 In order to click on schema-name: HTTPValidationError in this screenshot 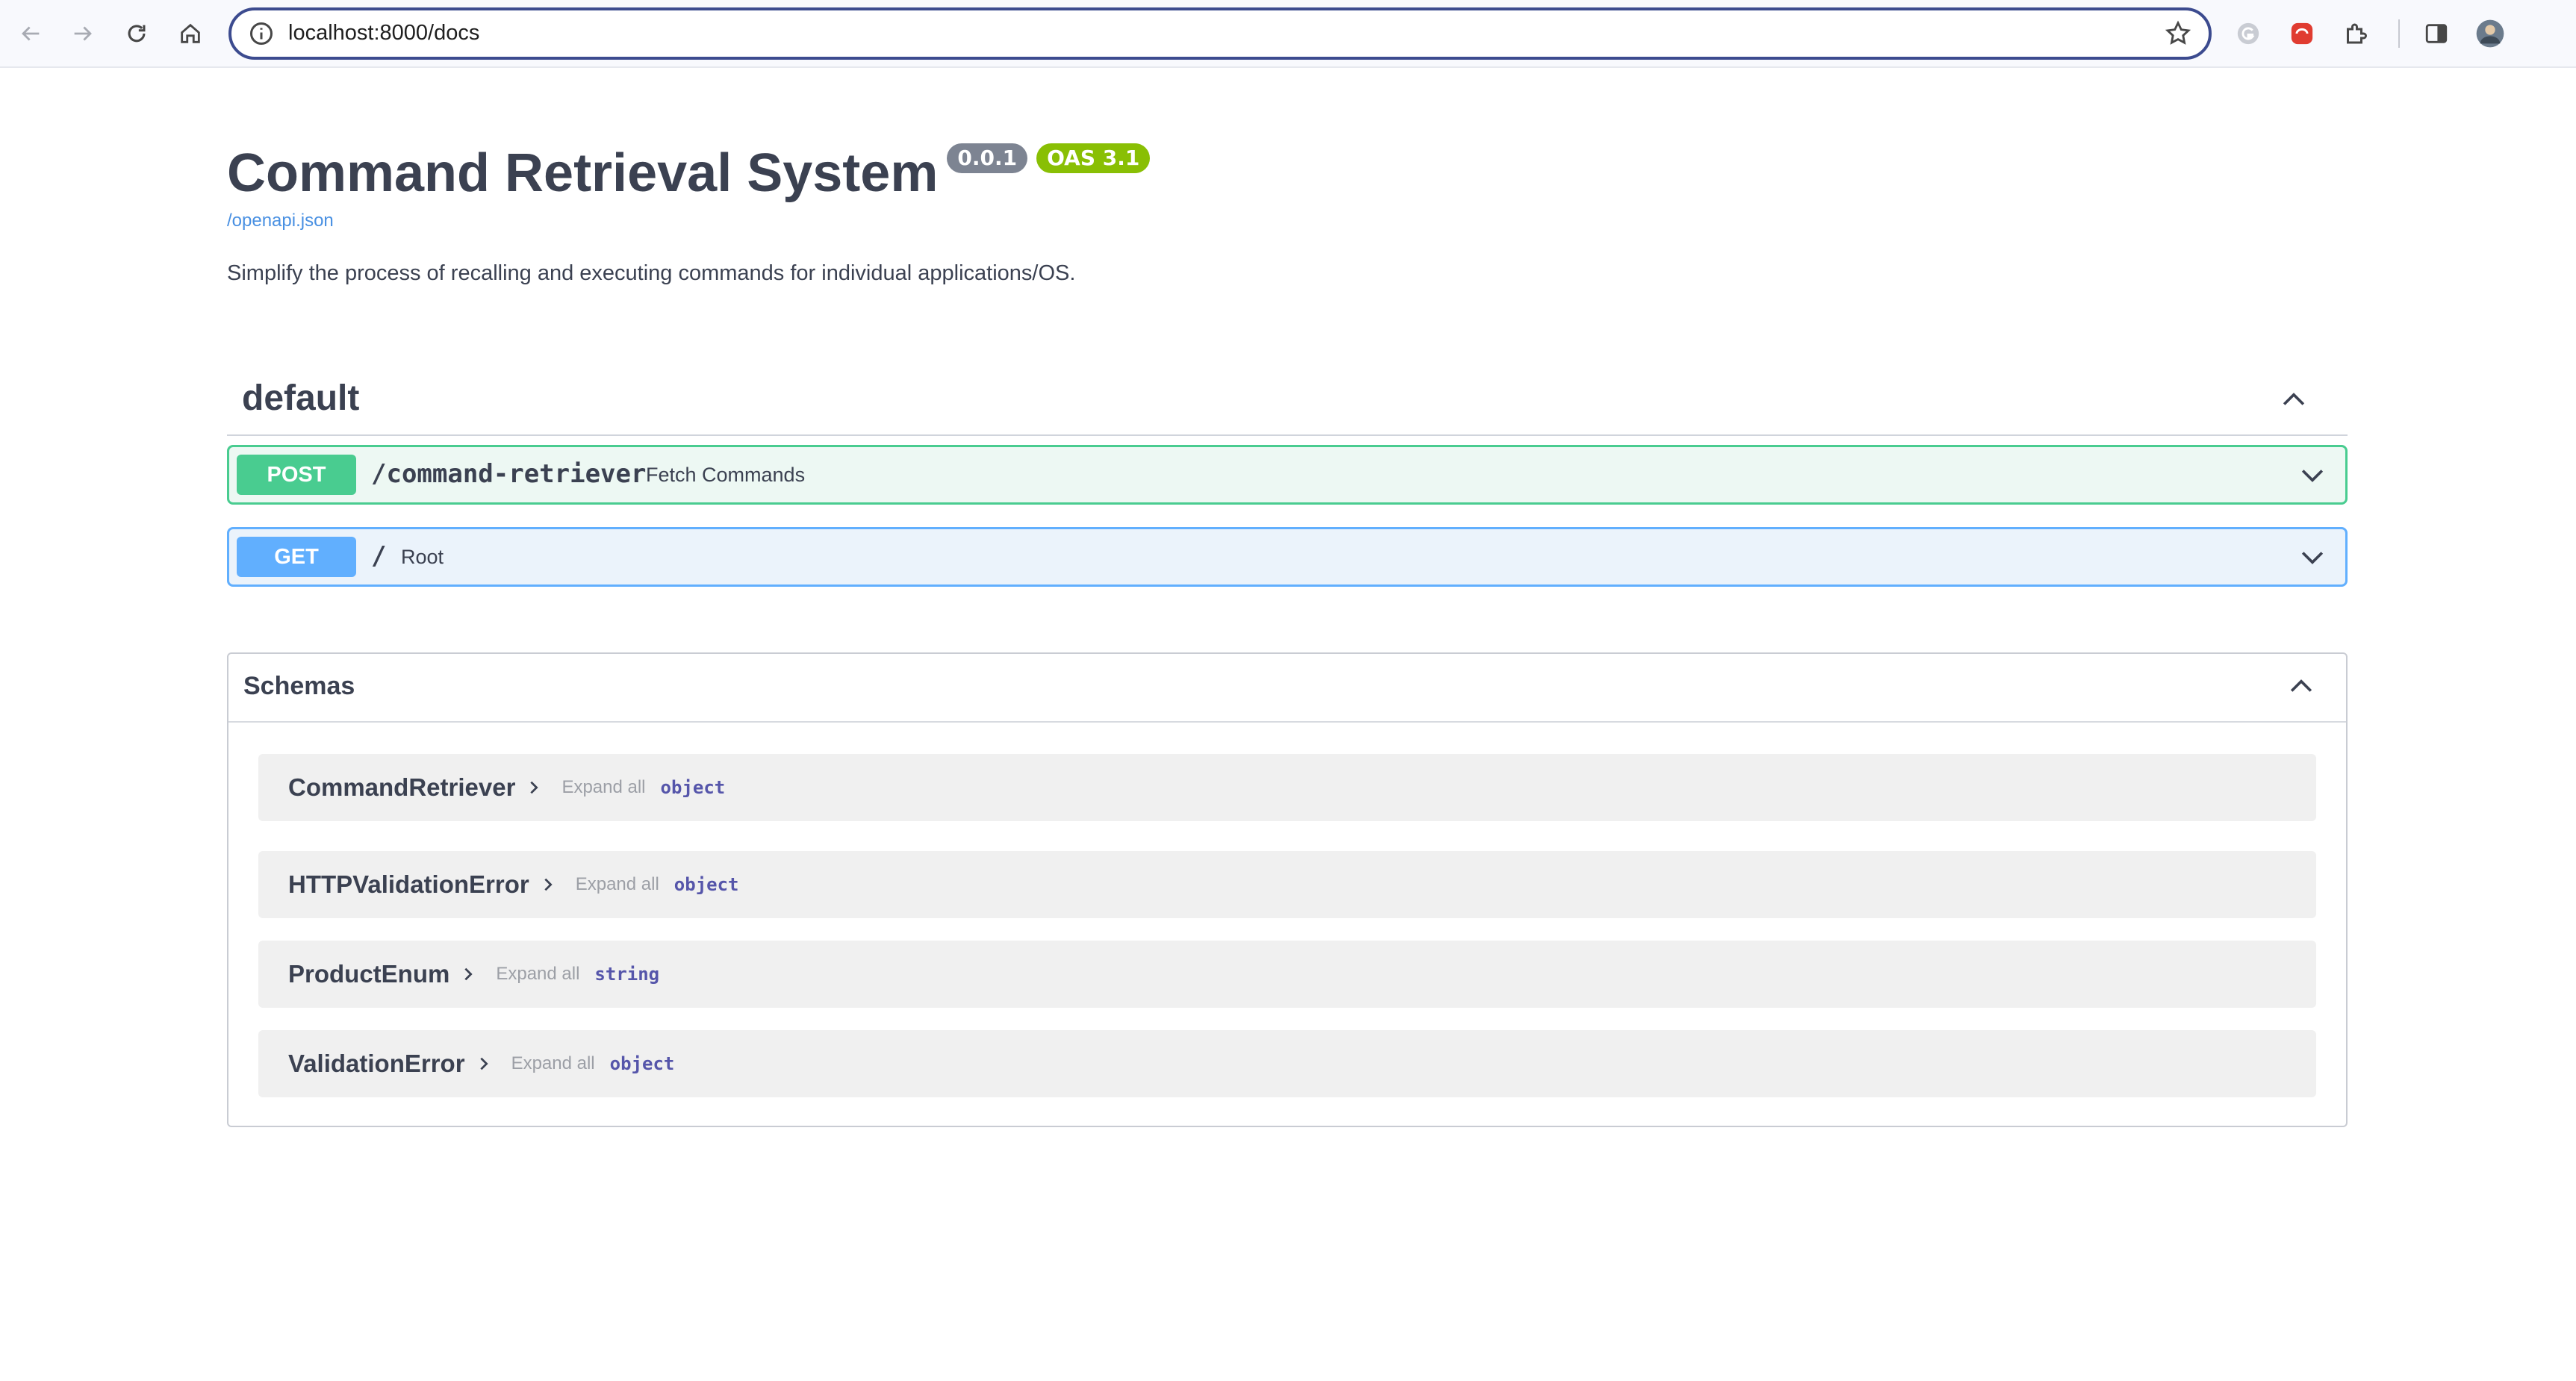, I will do `click(408, 885)`.